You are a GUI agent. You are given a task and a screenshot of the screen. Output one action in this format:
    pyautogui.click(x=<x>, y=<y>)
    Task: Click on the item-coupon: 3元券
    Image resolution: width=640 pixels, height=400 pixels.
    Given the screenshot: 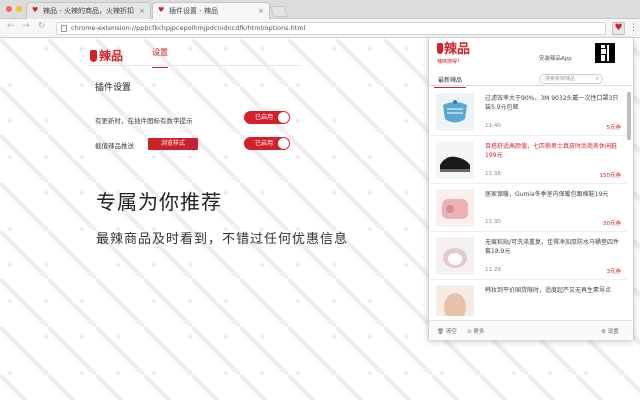 What is the action you would take?
    pyautogui.click(x=614, y=271)
    